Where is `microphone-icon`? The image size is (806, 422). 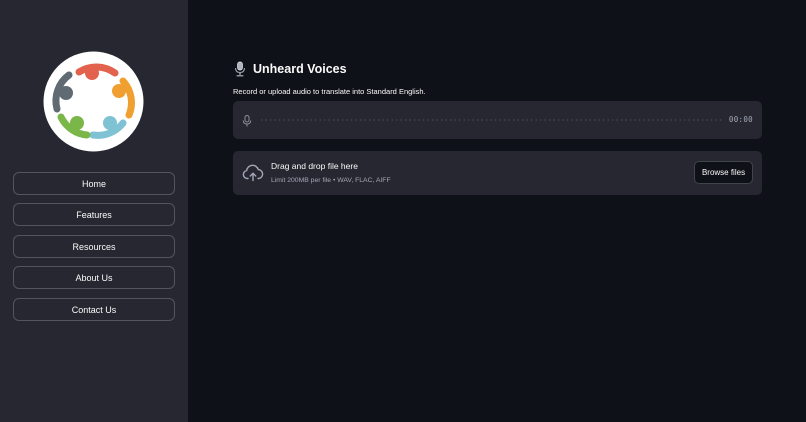 microphone-icon is located at coordinates (247, 120).